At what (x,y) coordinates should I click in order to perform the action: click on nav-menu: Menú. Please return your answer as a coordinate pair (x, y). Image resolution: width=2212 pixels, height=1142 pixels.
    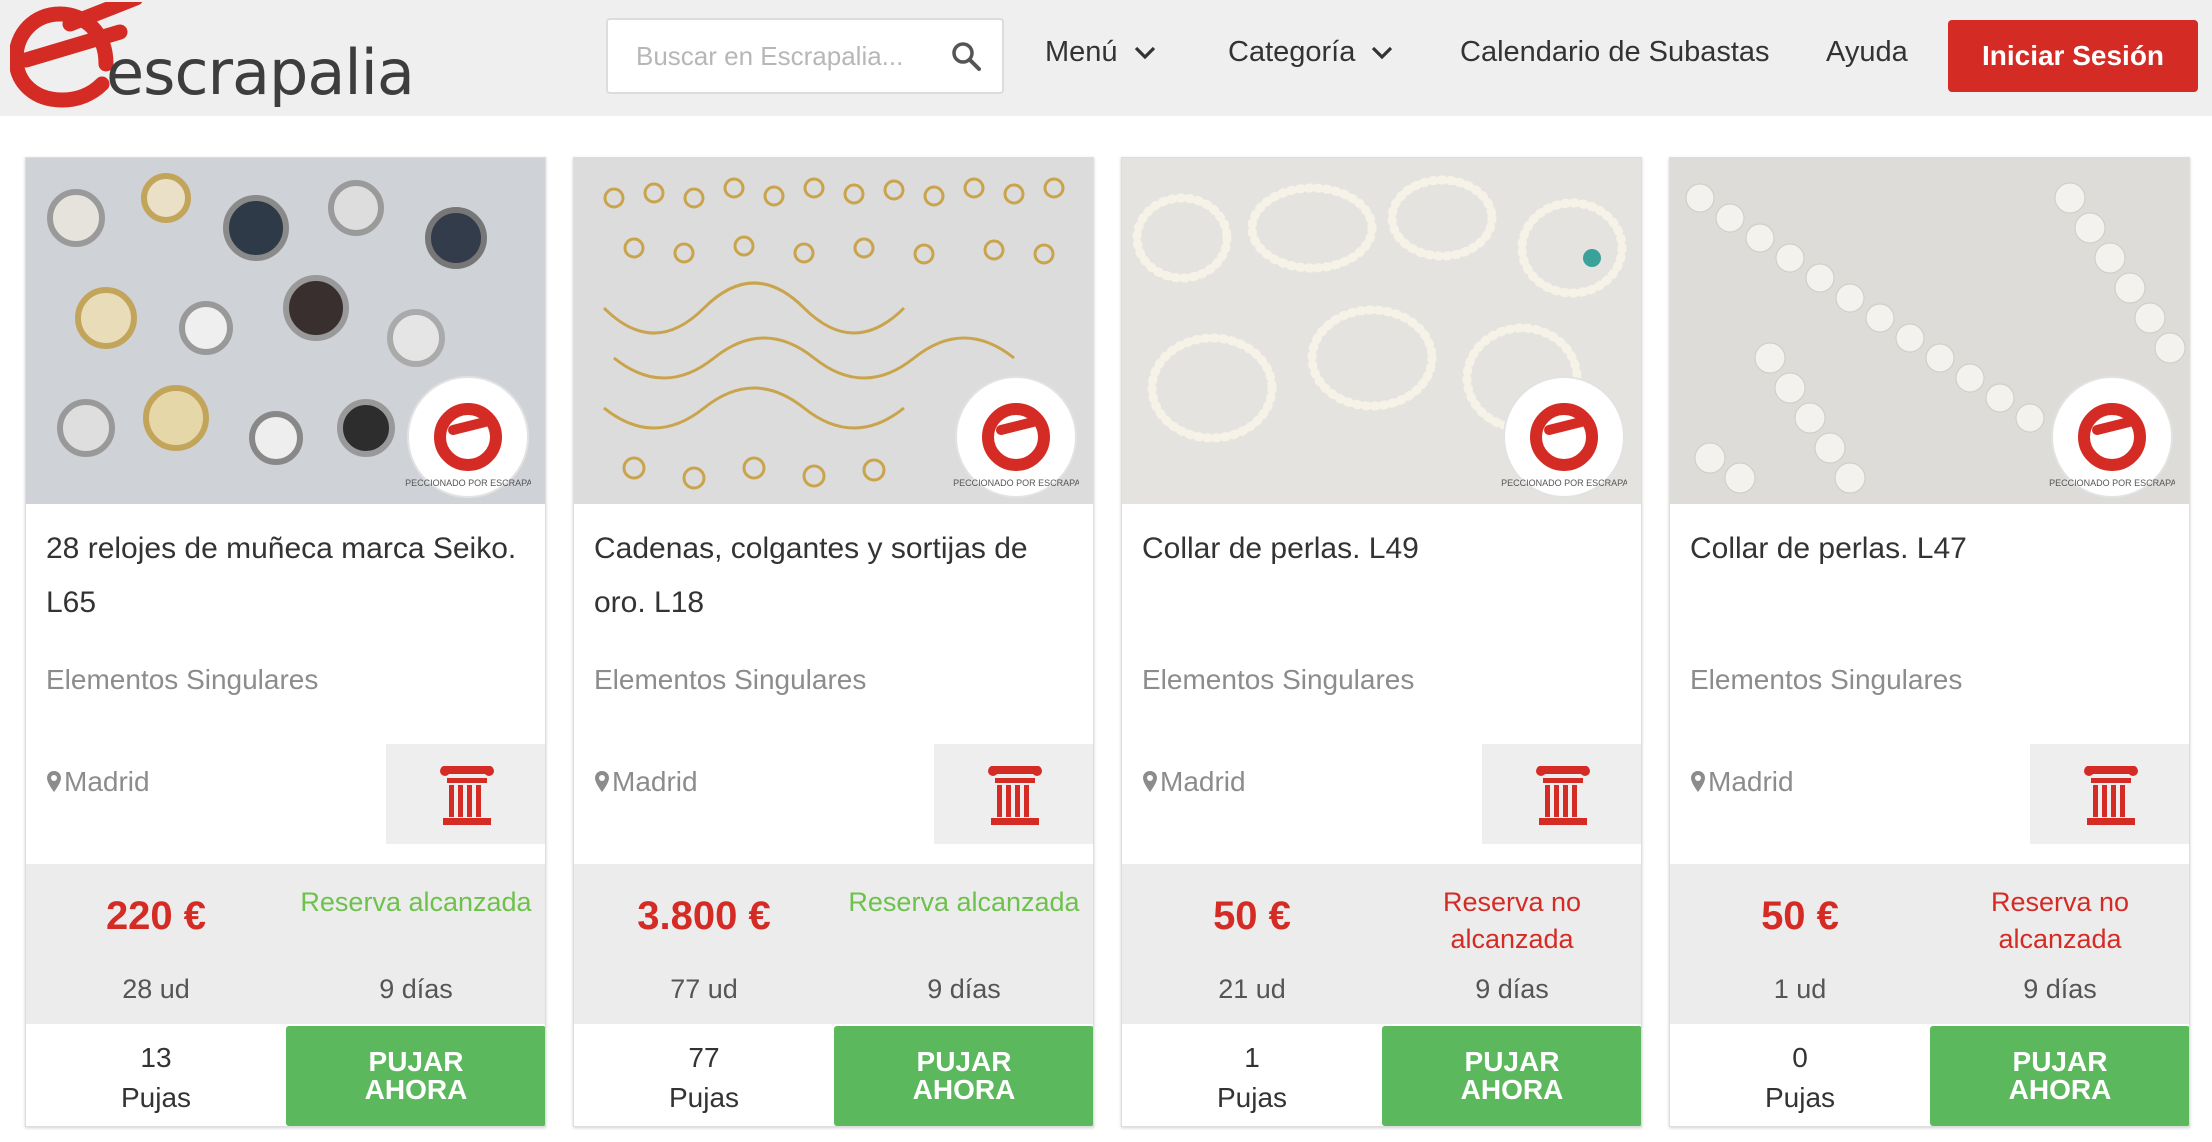
    Looking at the image, I should click on (1100, 52).